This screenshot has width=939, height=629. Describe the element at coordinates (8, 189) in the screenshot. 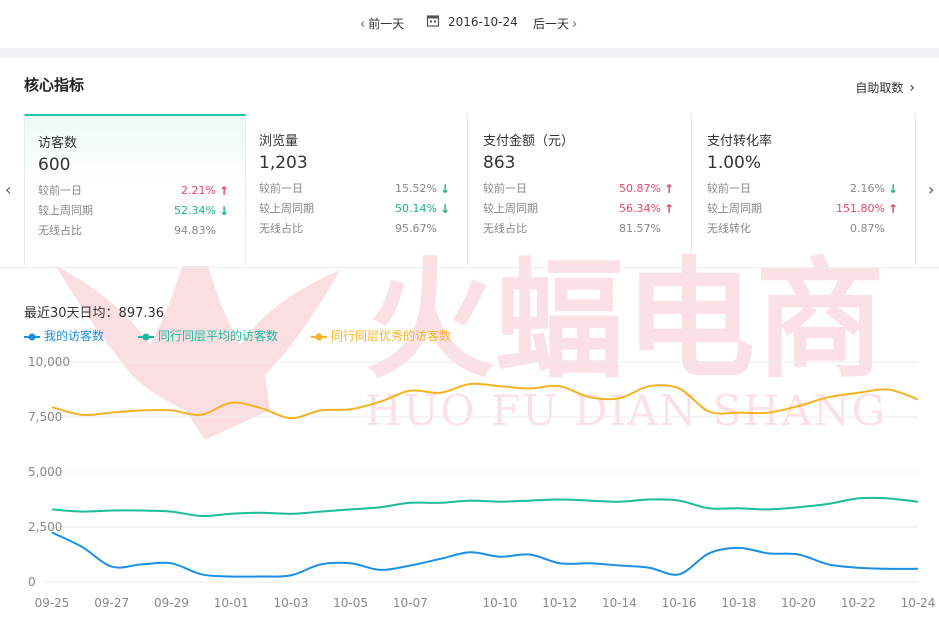

I see `carousel-prev-icon: ‹` at that location.